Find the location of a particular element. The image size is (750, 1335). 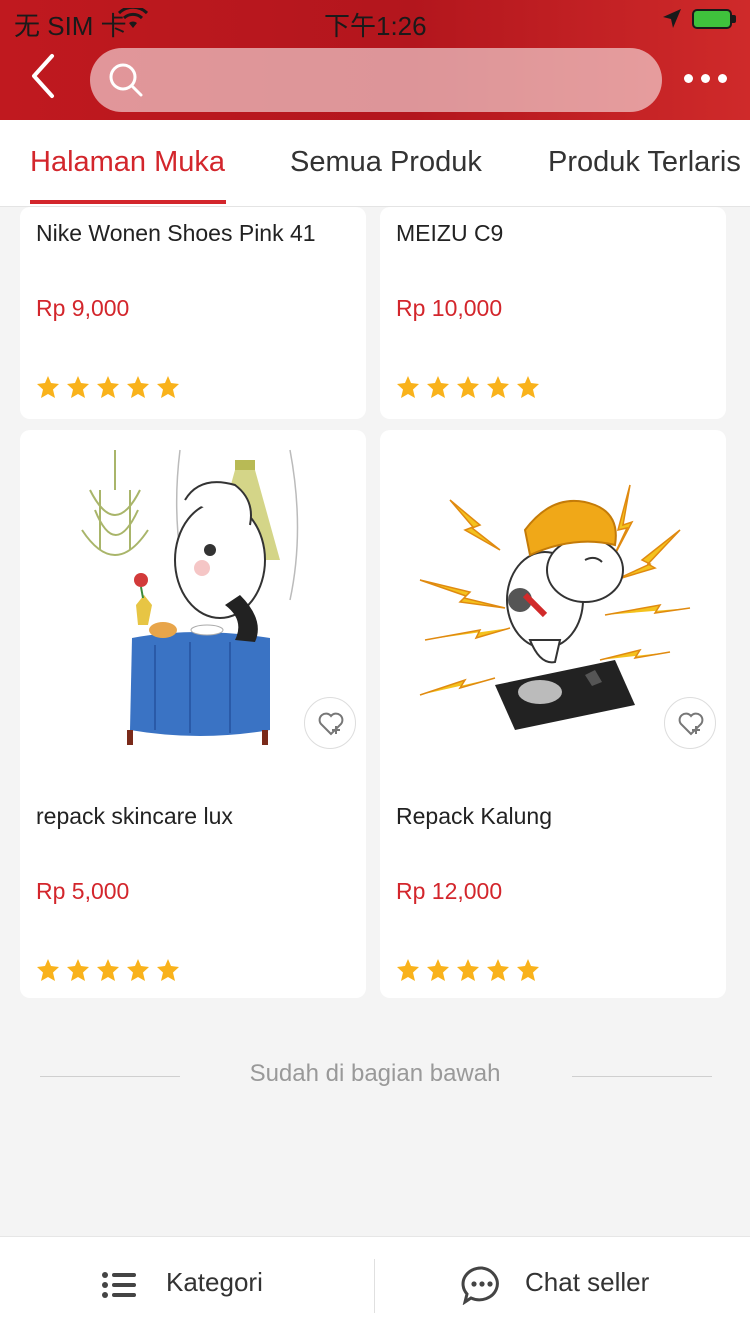

chat-icon is located at coordinates (482, 1287).